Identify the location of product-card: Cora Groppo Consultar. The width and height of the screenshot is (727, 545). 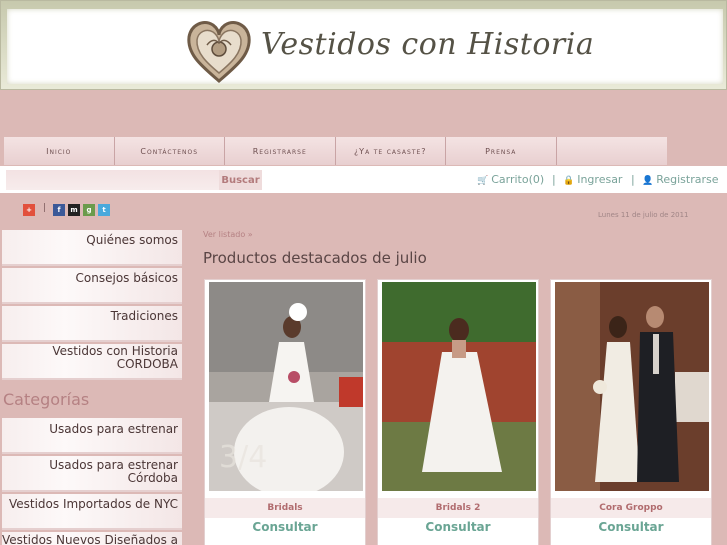
(631, 412).